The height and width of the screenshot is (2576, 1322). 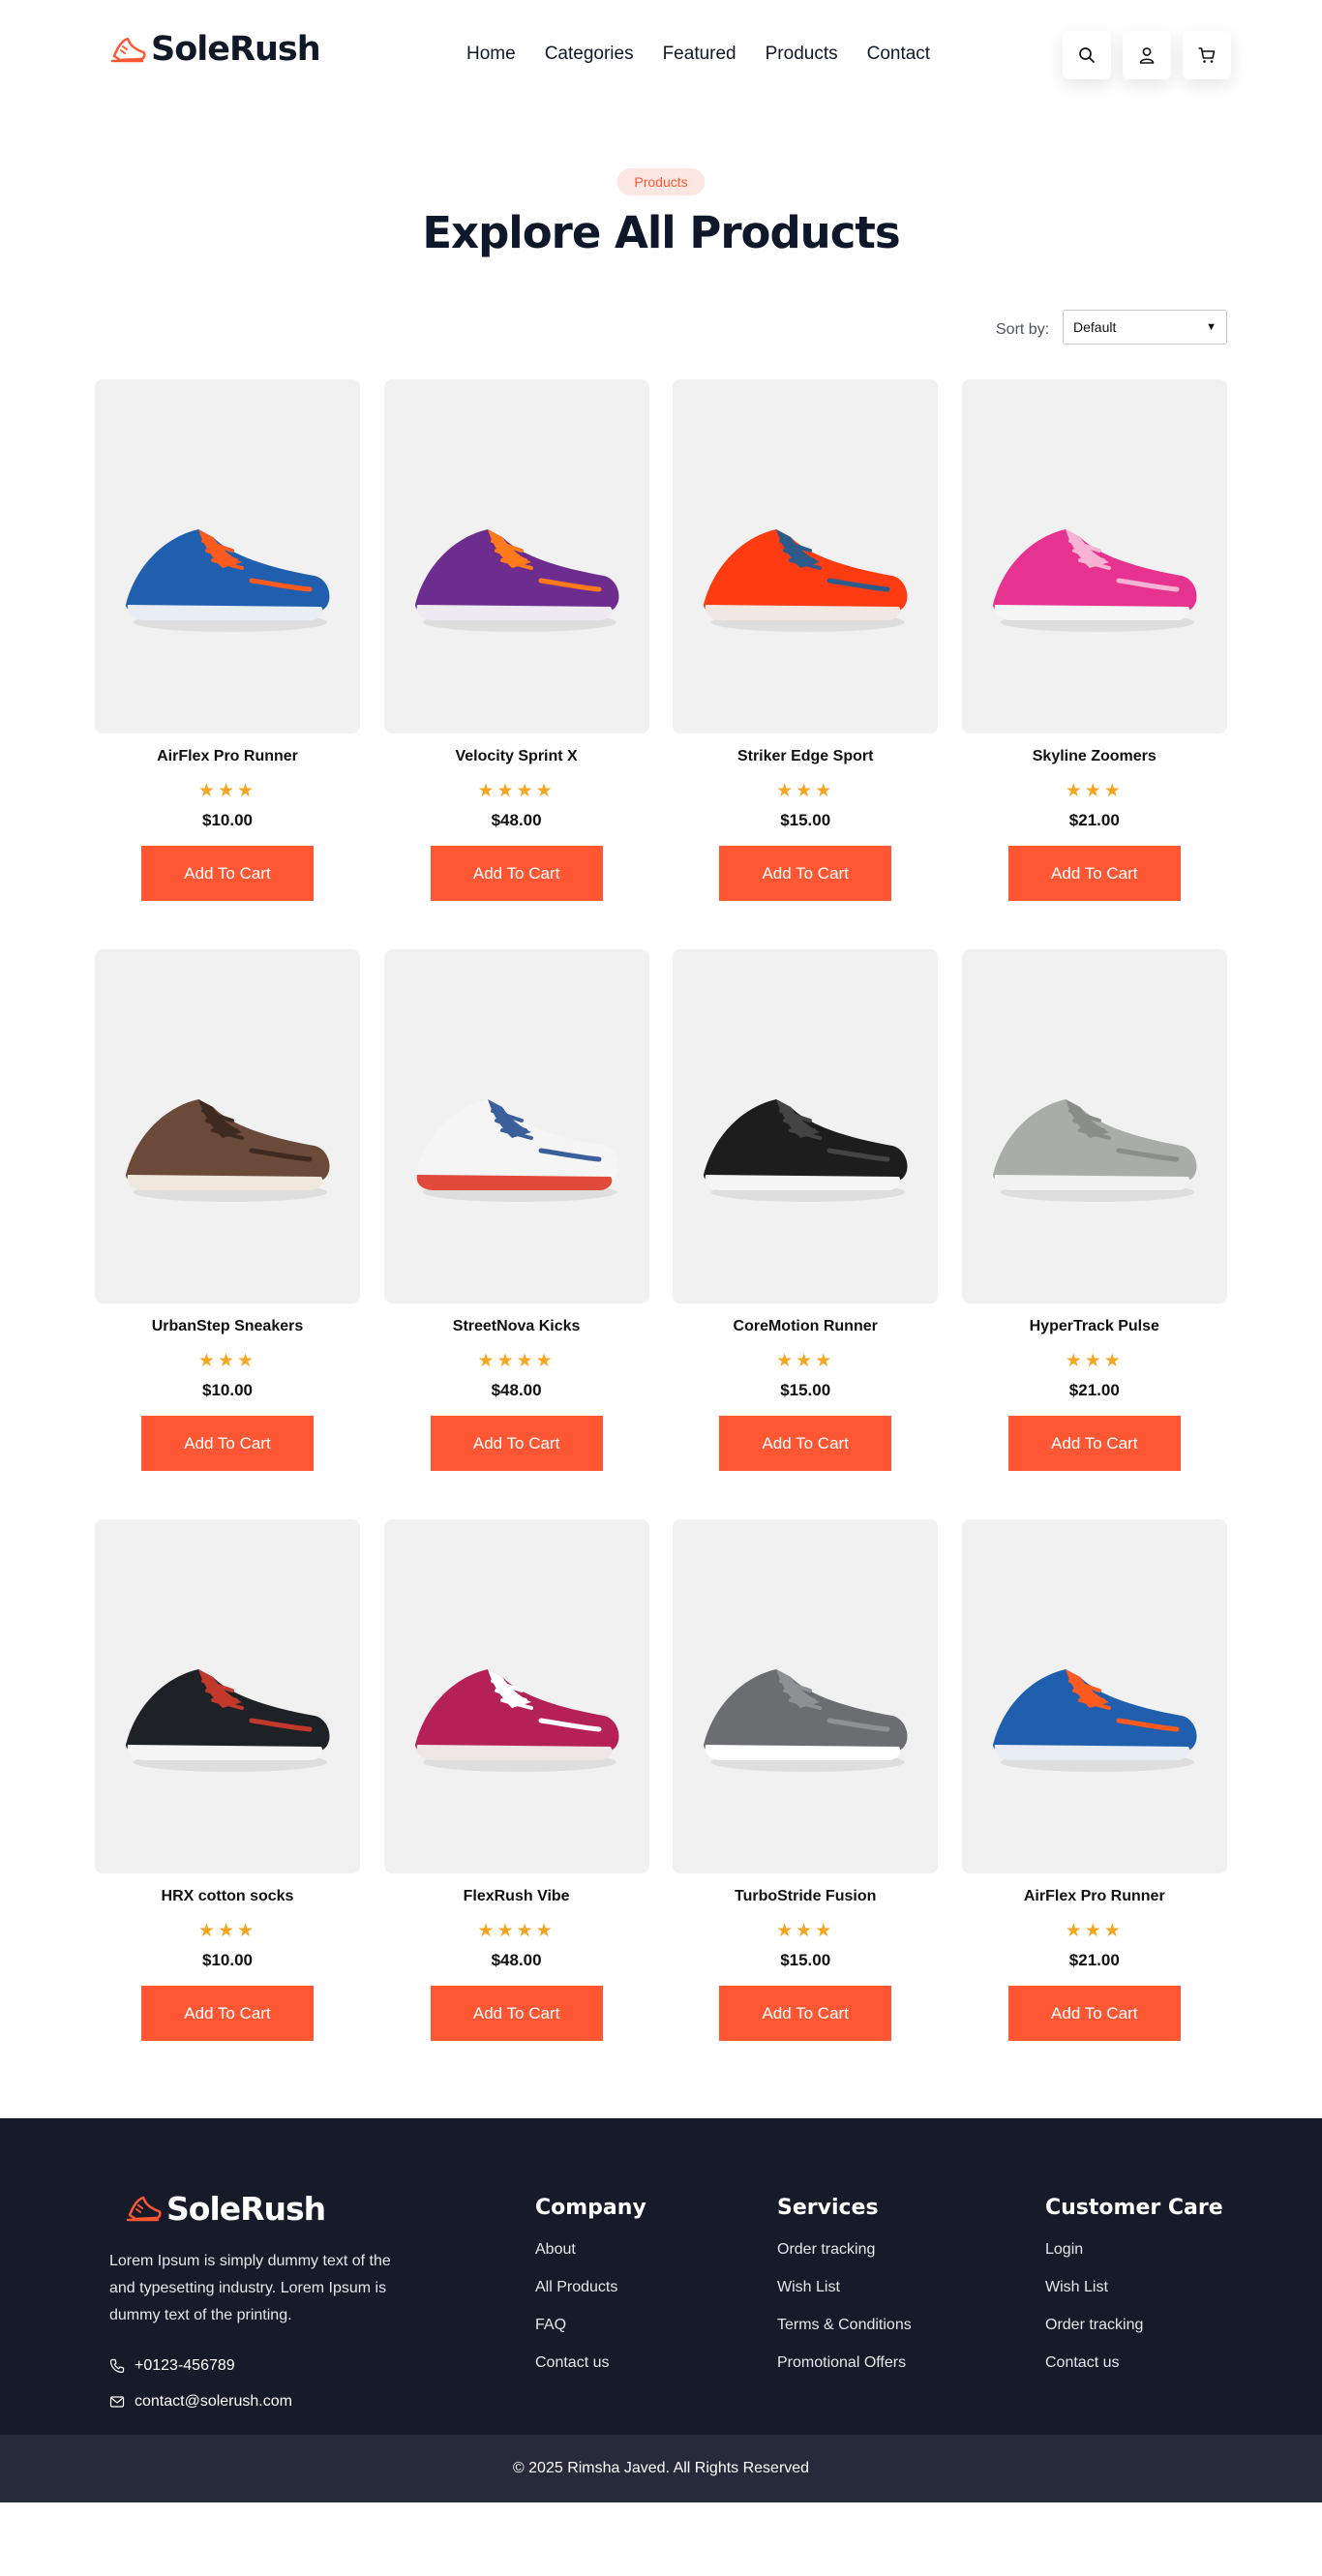 I want to click on product-name: Velocity Sprint X, so click(x=517, y=757).